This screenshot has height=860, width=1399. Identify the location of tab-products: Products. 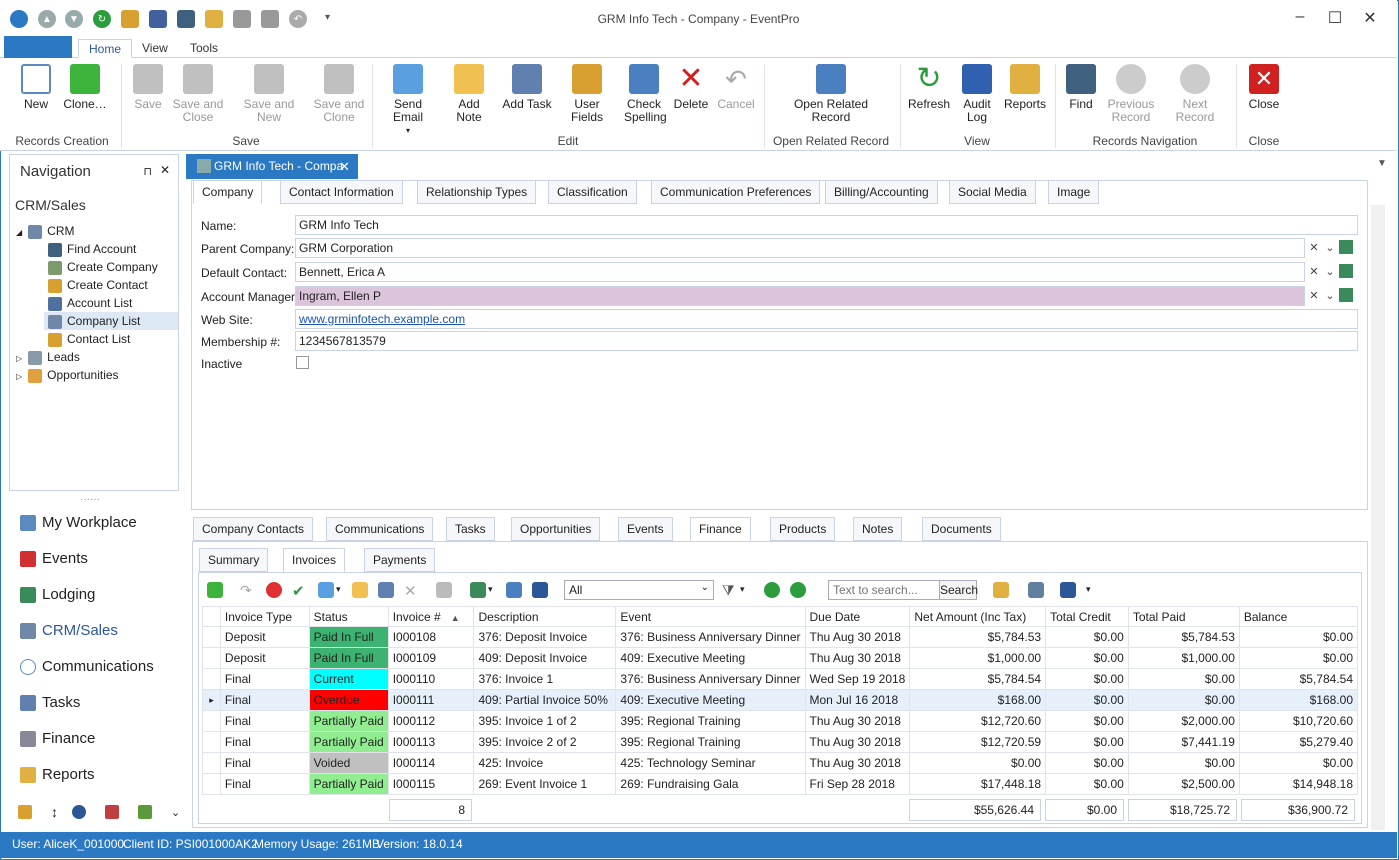
(803, 529).